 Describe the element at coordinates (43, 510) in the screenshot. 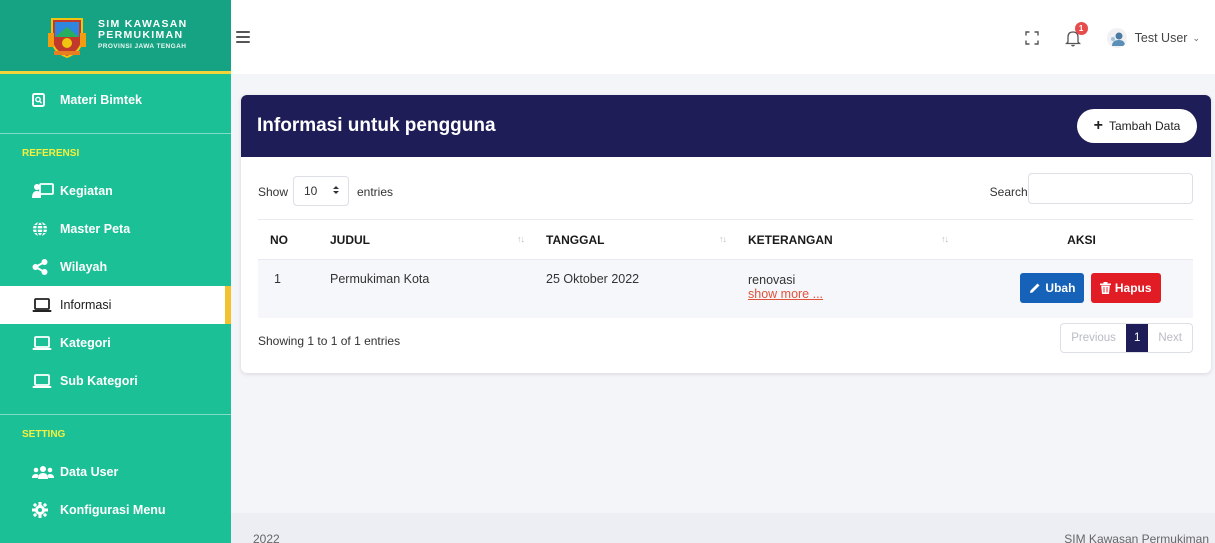

I see `gear-icon` at that location.